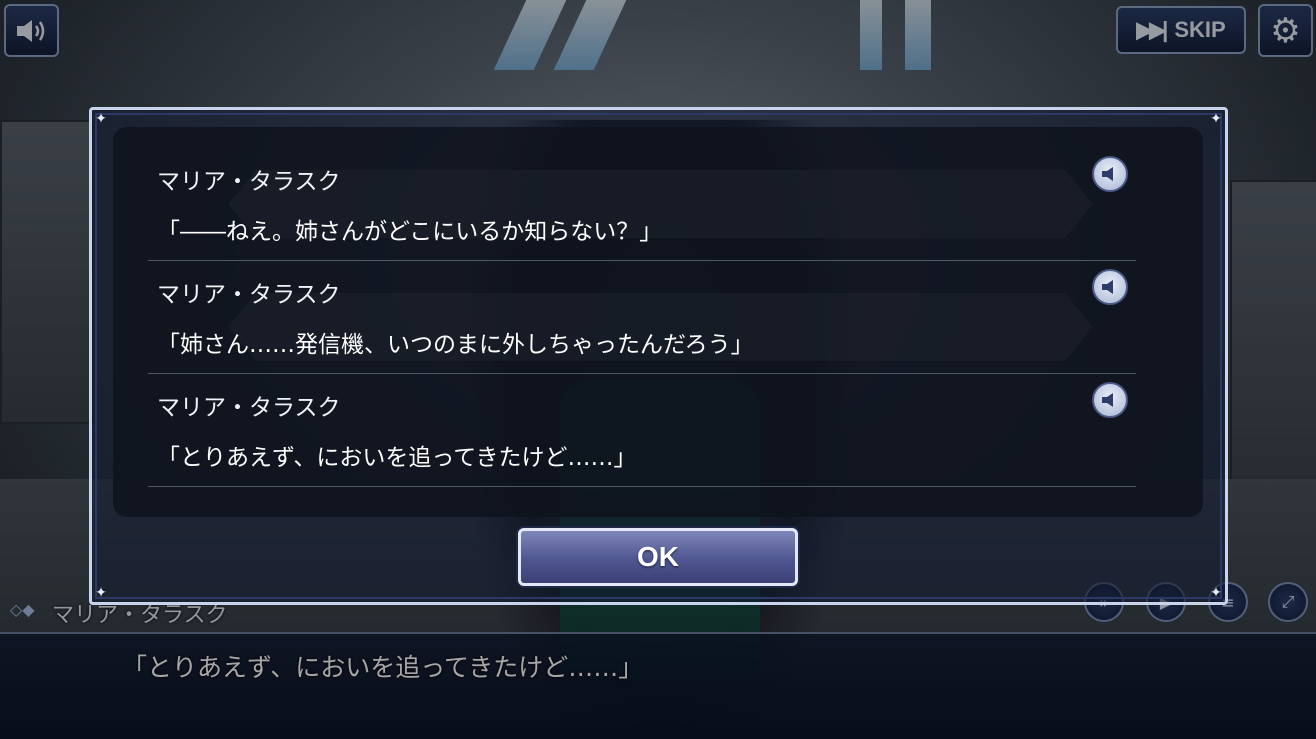 Image resolution: width=1316 pixels, height=739 pixels. I want to click on ok-button: OK, so click(658, 557).